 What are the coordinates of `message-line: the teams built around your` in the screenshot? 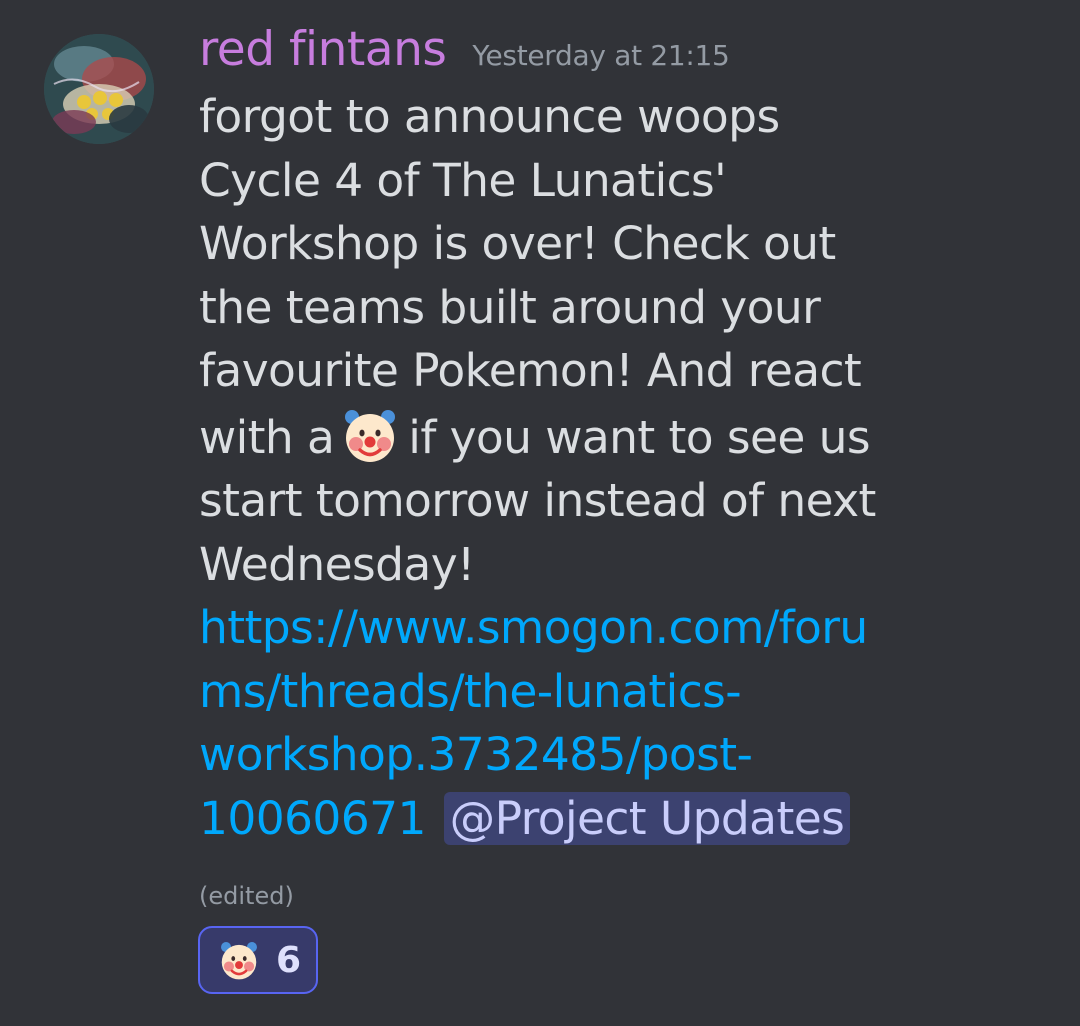 It's located at (510, 307).